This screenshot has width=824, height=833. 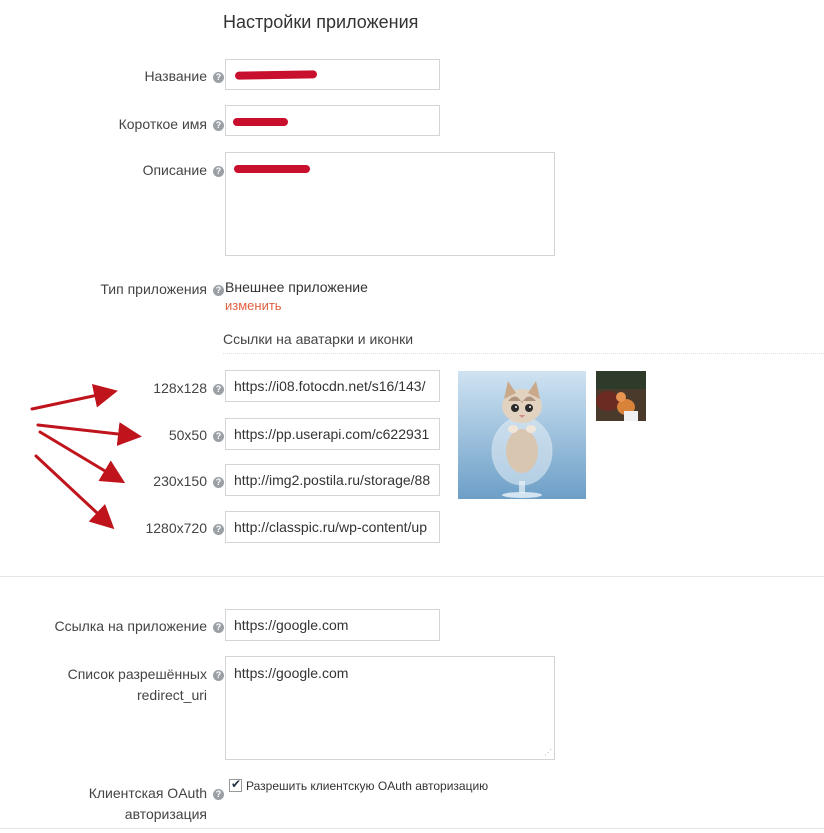 I want to click on oauth-label: Клиентская OAuth? авторизация, so click(x=156, y=804).